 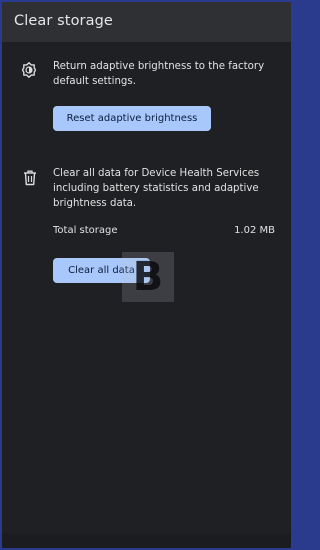 I want to click on reset-adaptive-brightness-button: Reset adaptive brightness, so click(x=132, y=118).